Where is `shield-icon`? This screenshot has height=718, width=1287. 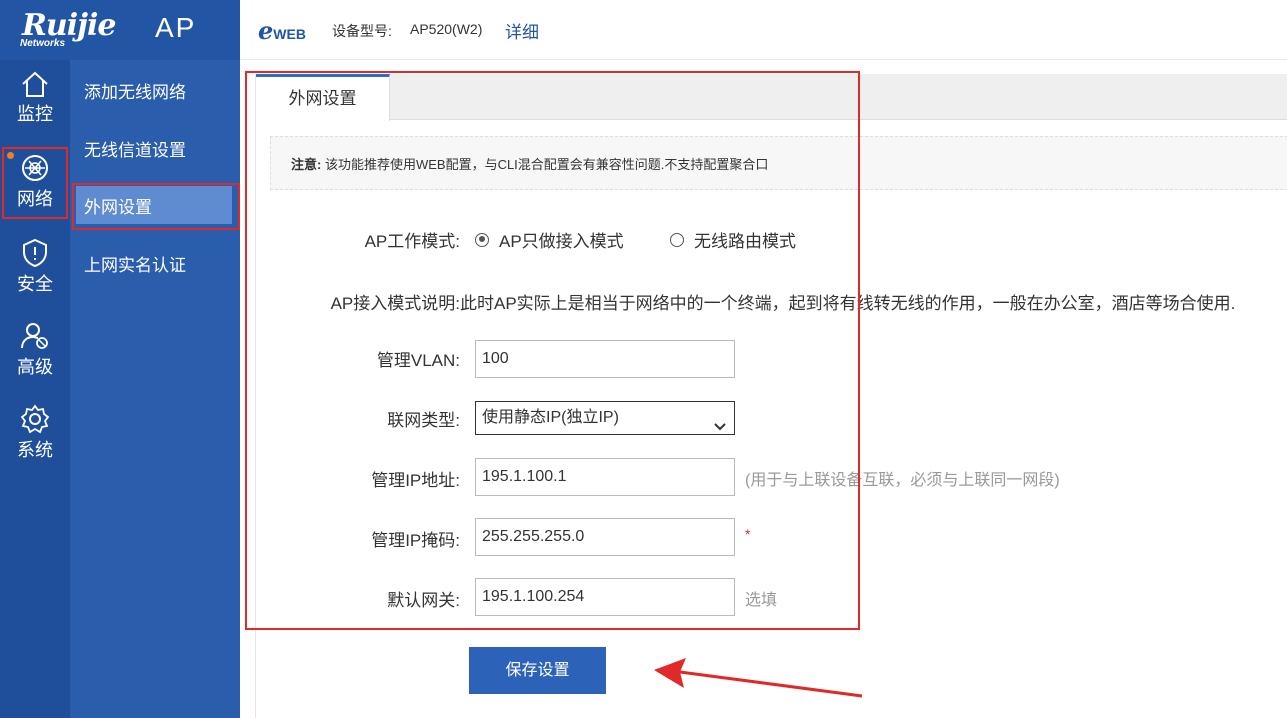 shield-icon is located at coordinates (35, 253).